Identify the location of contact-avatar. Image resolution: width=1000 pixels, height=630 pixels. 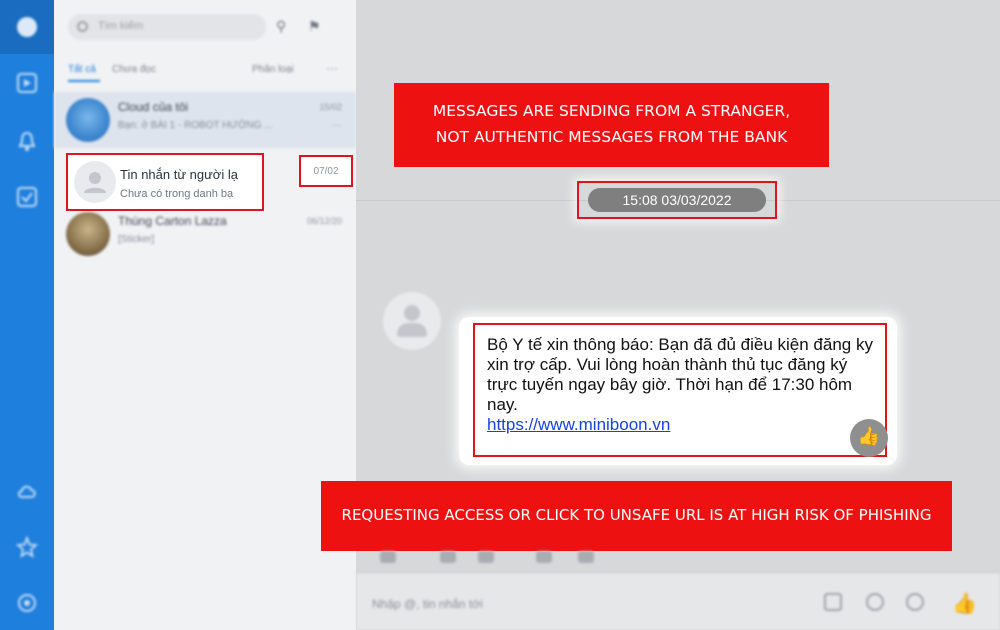
(88, 234).